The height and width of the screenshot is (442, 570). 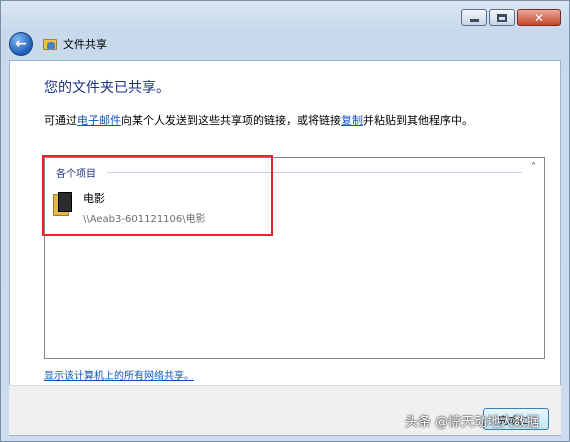 I want to click on close-button: ✕, so click(x=539, y=17).